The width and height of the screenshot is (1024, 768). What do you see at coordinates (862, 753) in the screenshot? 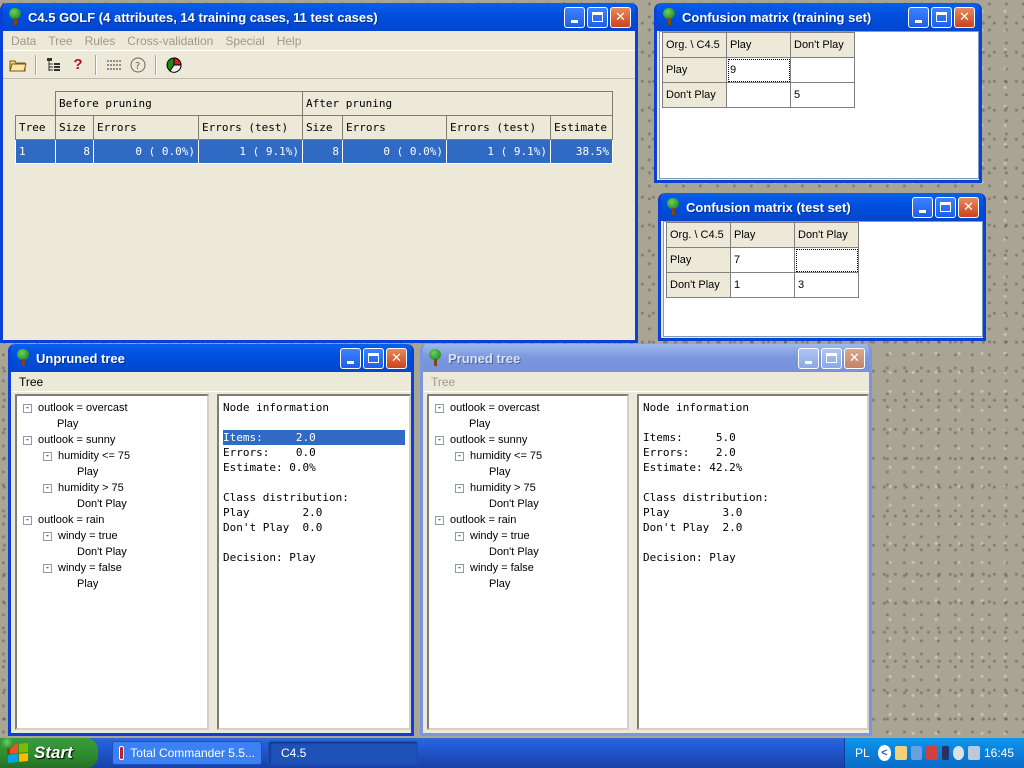
I see `language-indicator: PL` at bounding box center [862, 753].